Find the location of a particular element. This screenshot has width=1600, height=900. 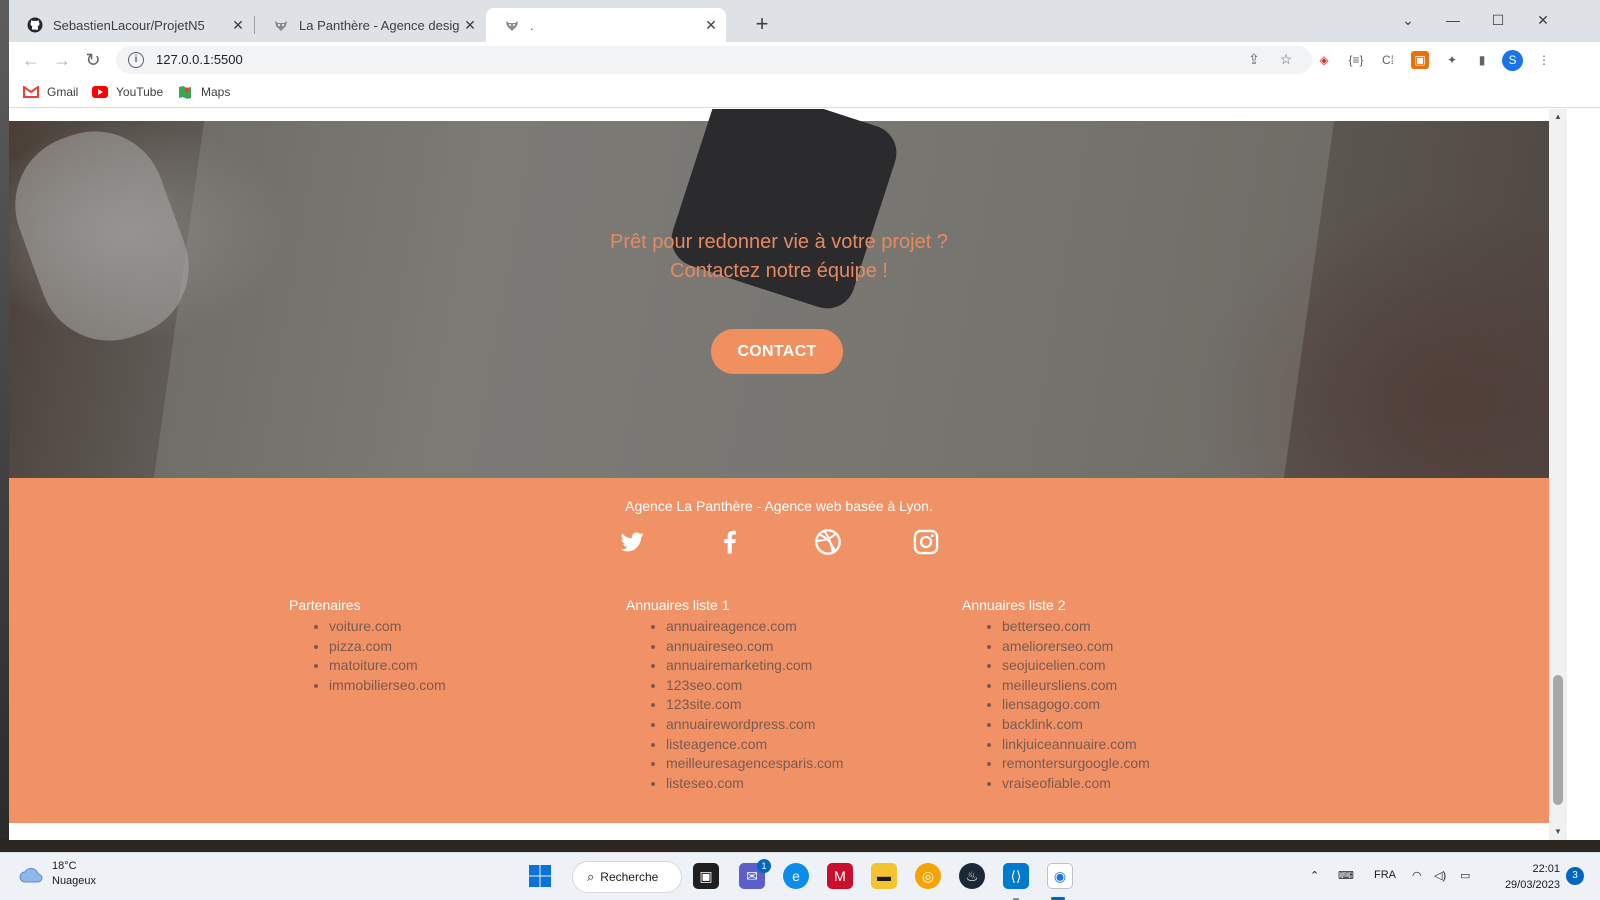

bookmark-youtube: YouTube is located at coordinates (127, 92).